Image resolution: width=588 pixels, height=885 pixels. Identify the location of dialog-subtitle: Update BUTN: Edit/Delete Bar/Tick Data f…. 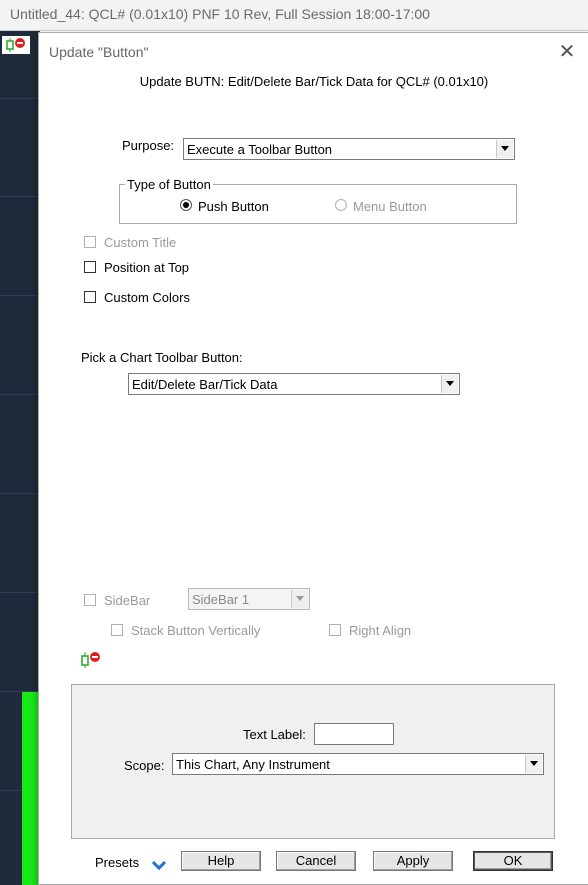
(314, 81).